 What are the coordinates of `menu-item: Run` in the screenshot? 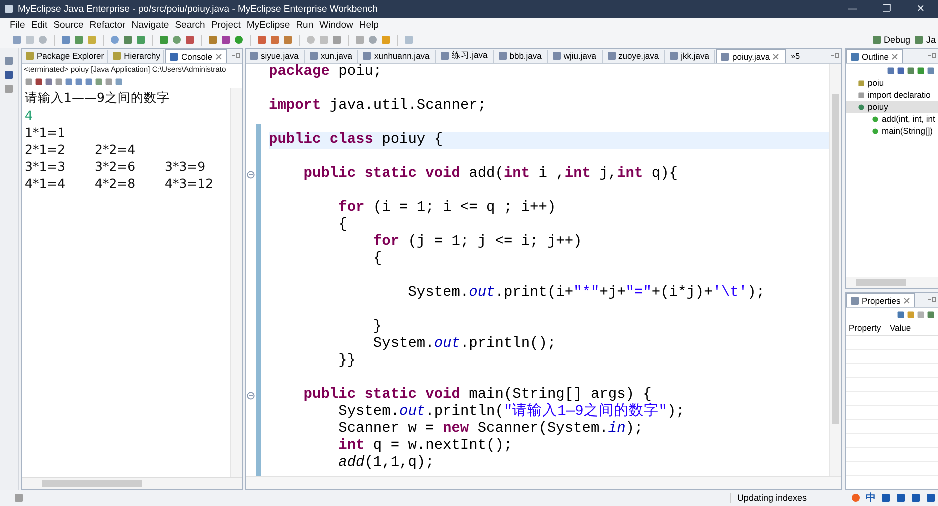 It's located at (305, 25).